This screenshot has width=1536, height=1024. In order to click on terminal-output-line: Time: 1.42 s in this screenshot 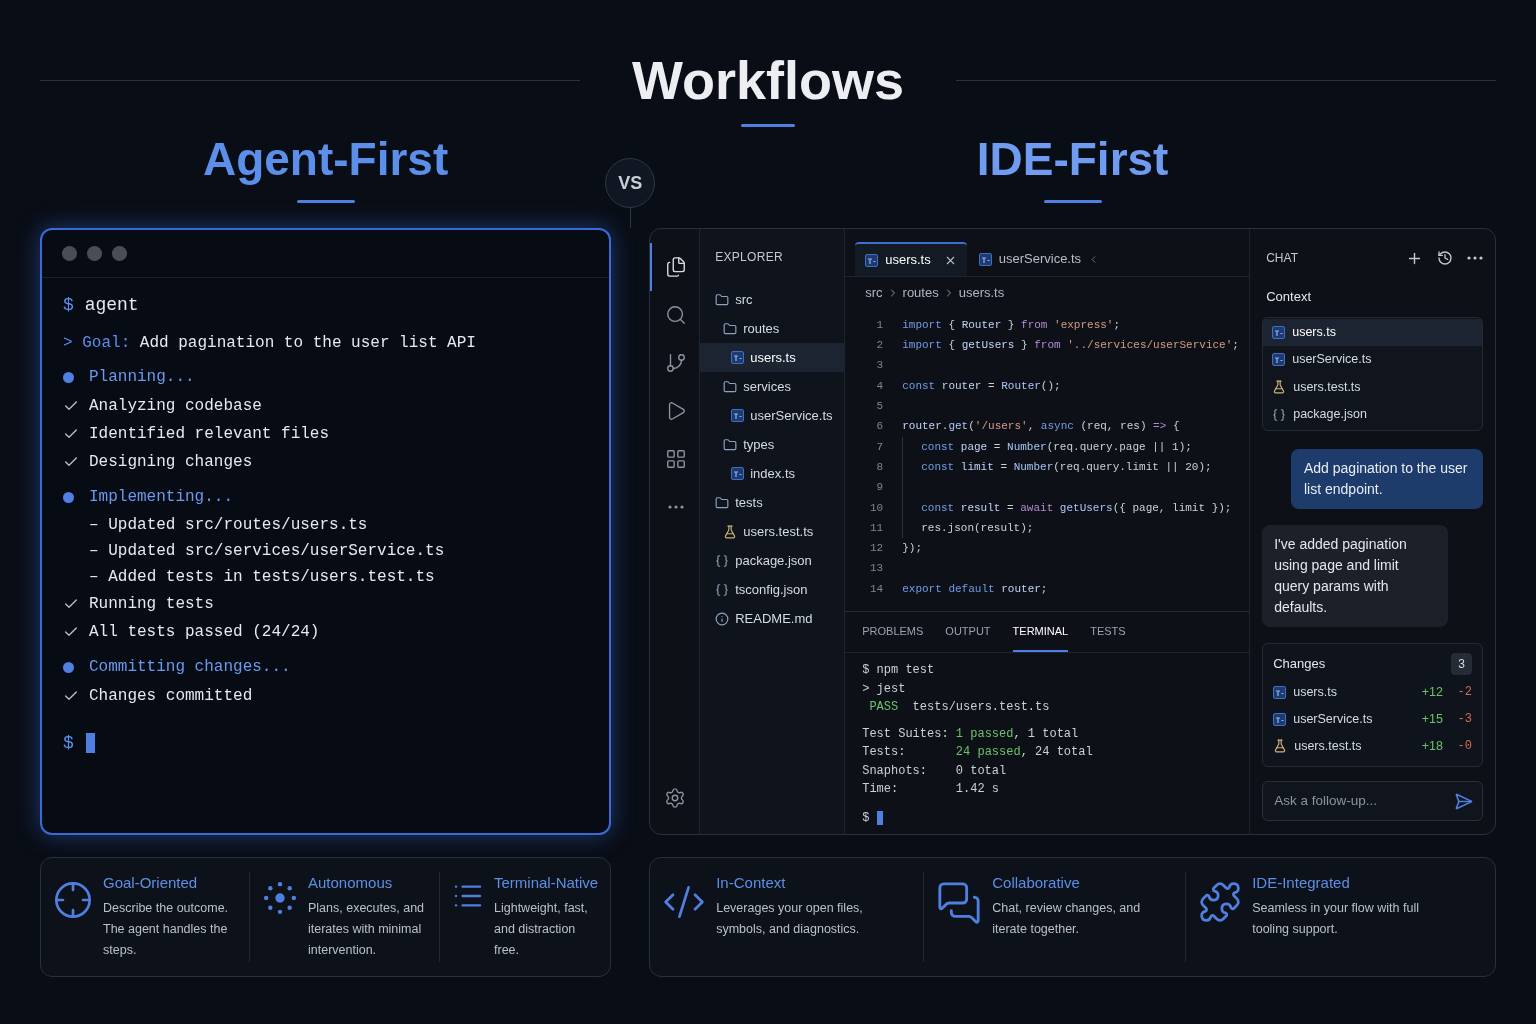, I will do `click(931, 789)`.